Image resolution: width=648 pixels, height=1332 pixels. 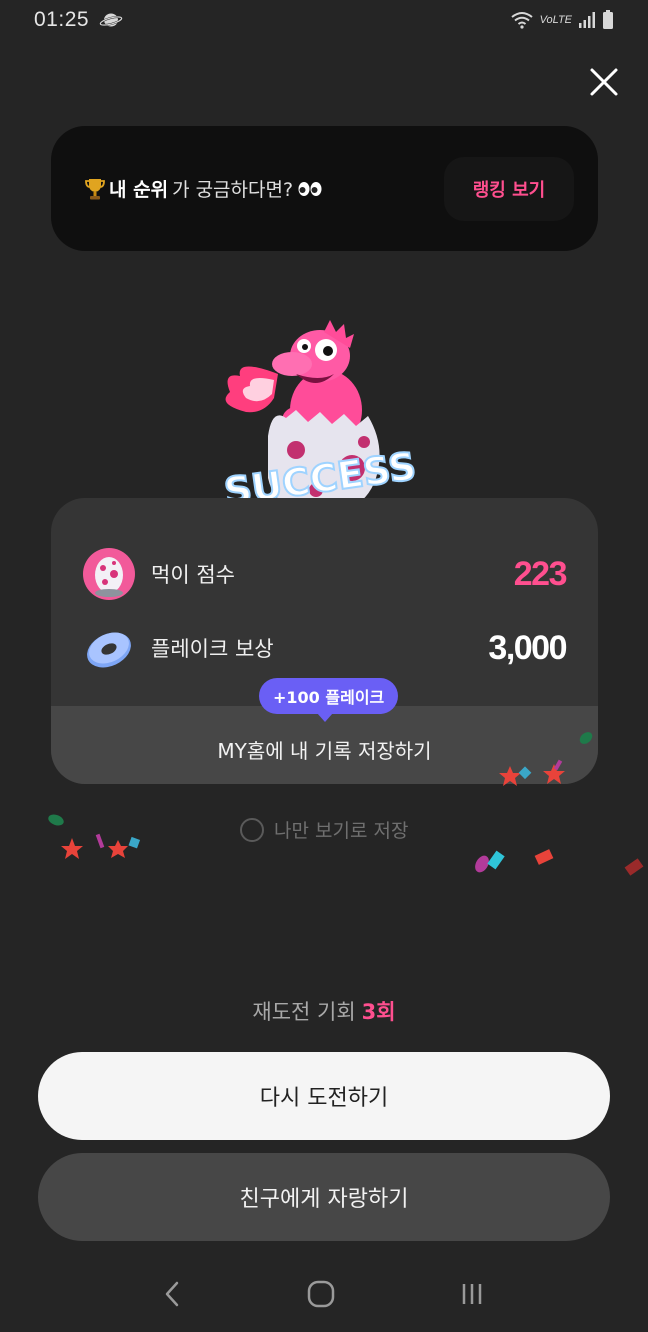 What do you see at coordinates (95, 188) in the screenshot?
I see `trophy-icon` at bounding box center [95, 188].